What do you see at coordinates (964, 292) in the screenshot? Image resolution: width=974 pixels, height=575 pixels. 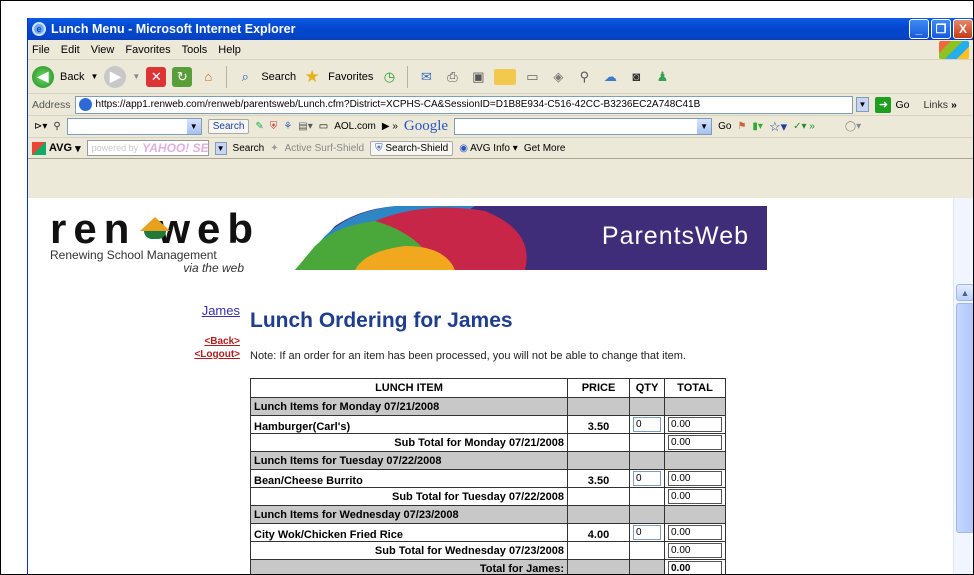 I see `scroll-up-icon: ▲` at bounding box center [964, 292].